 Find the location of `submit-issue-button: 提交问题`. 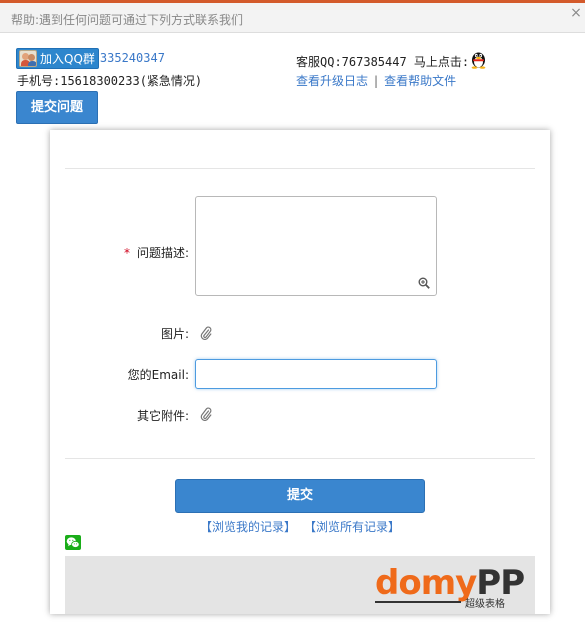

submit-issue-button: 提交问题 is located at coordinates (57, 107).